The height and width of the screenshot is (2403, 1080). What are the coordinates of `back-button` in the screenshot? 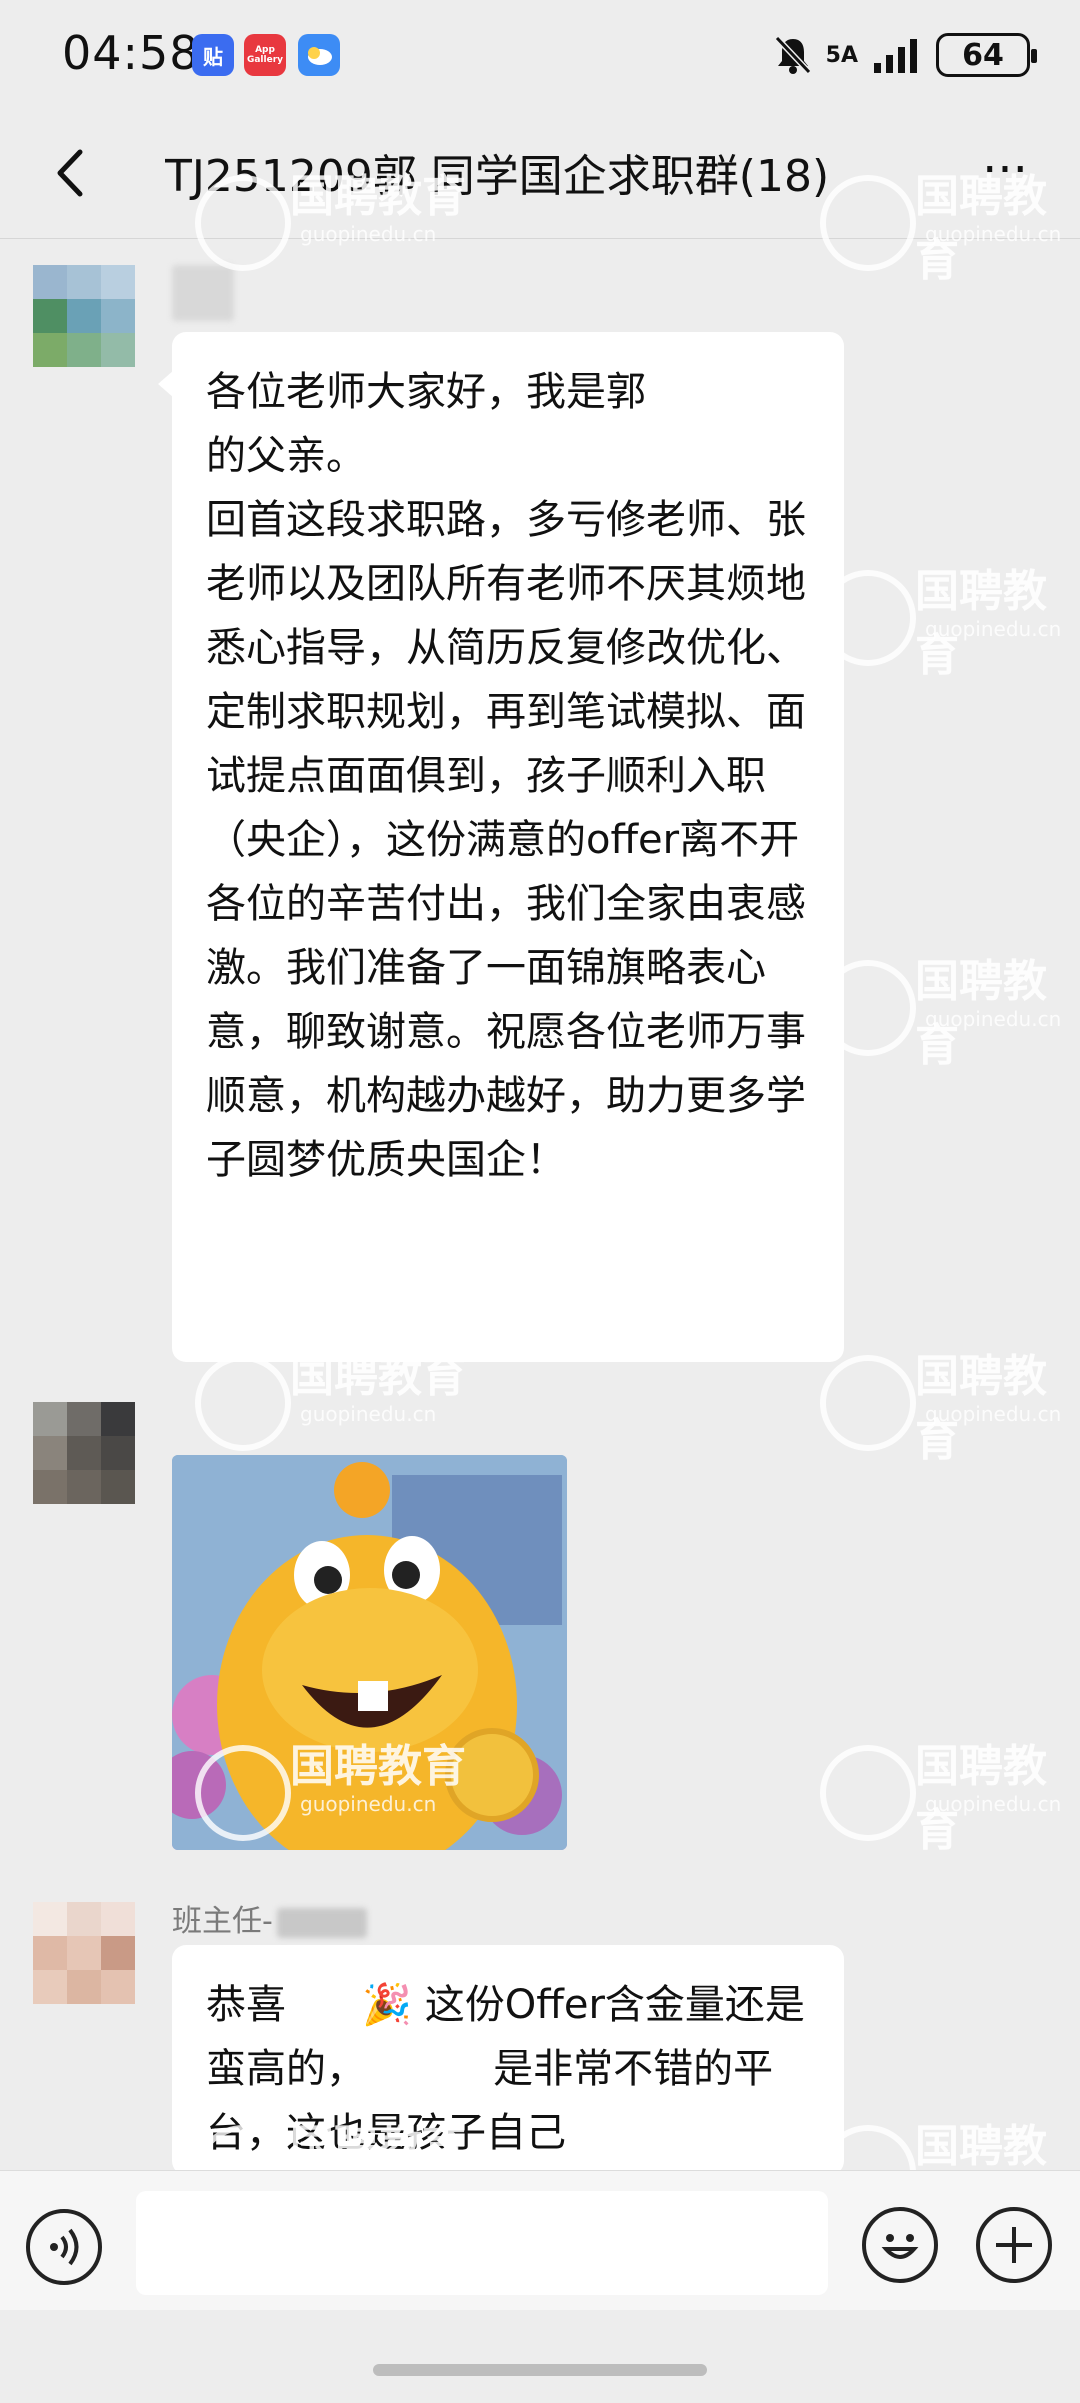 It's located at (73, 173).